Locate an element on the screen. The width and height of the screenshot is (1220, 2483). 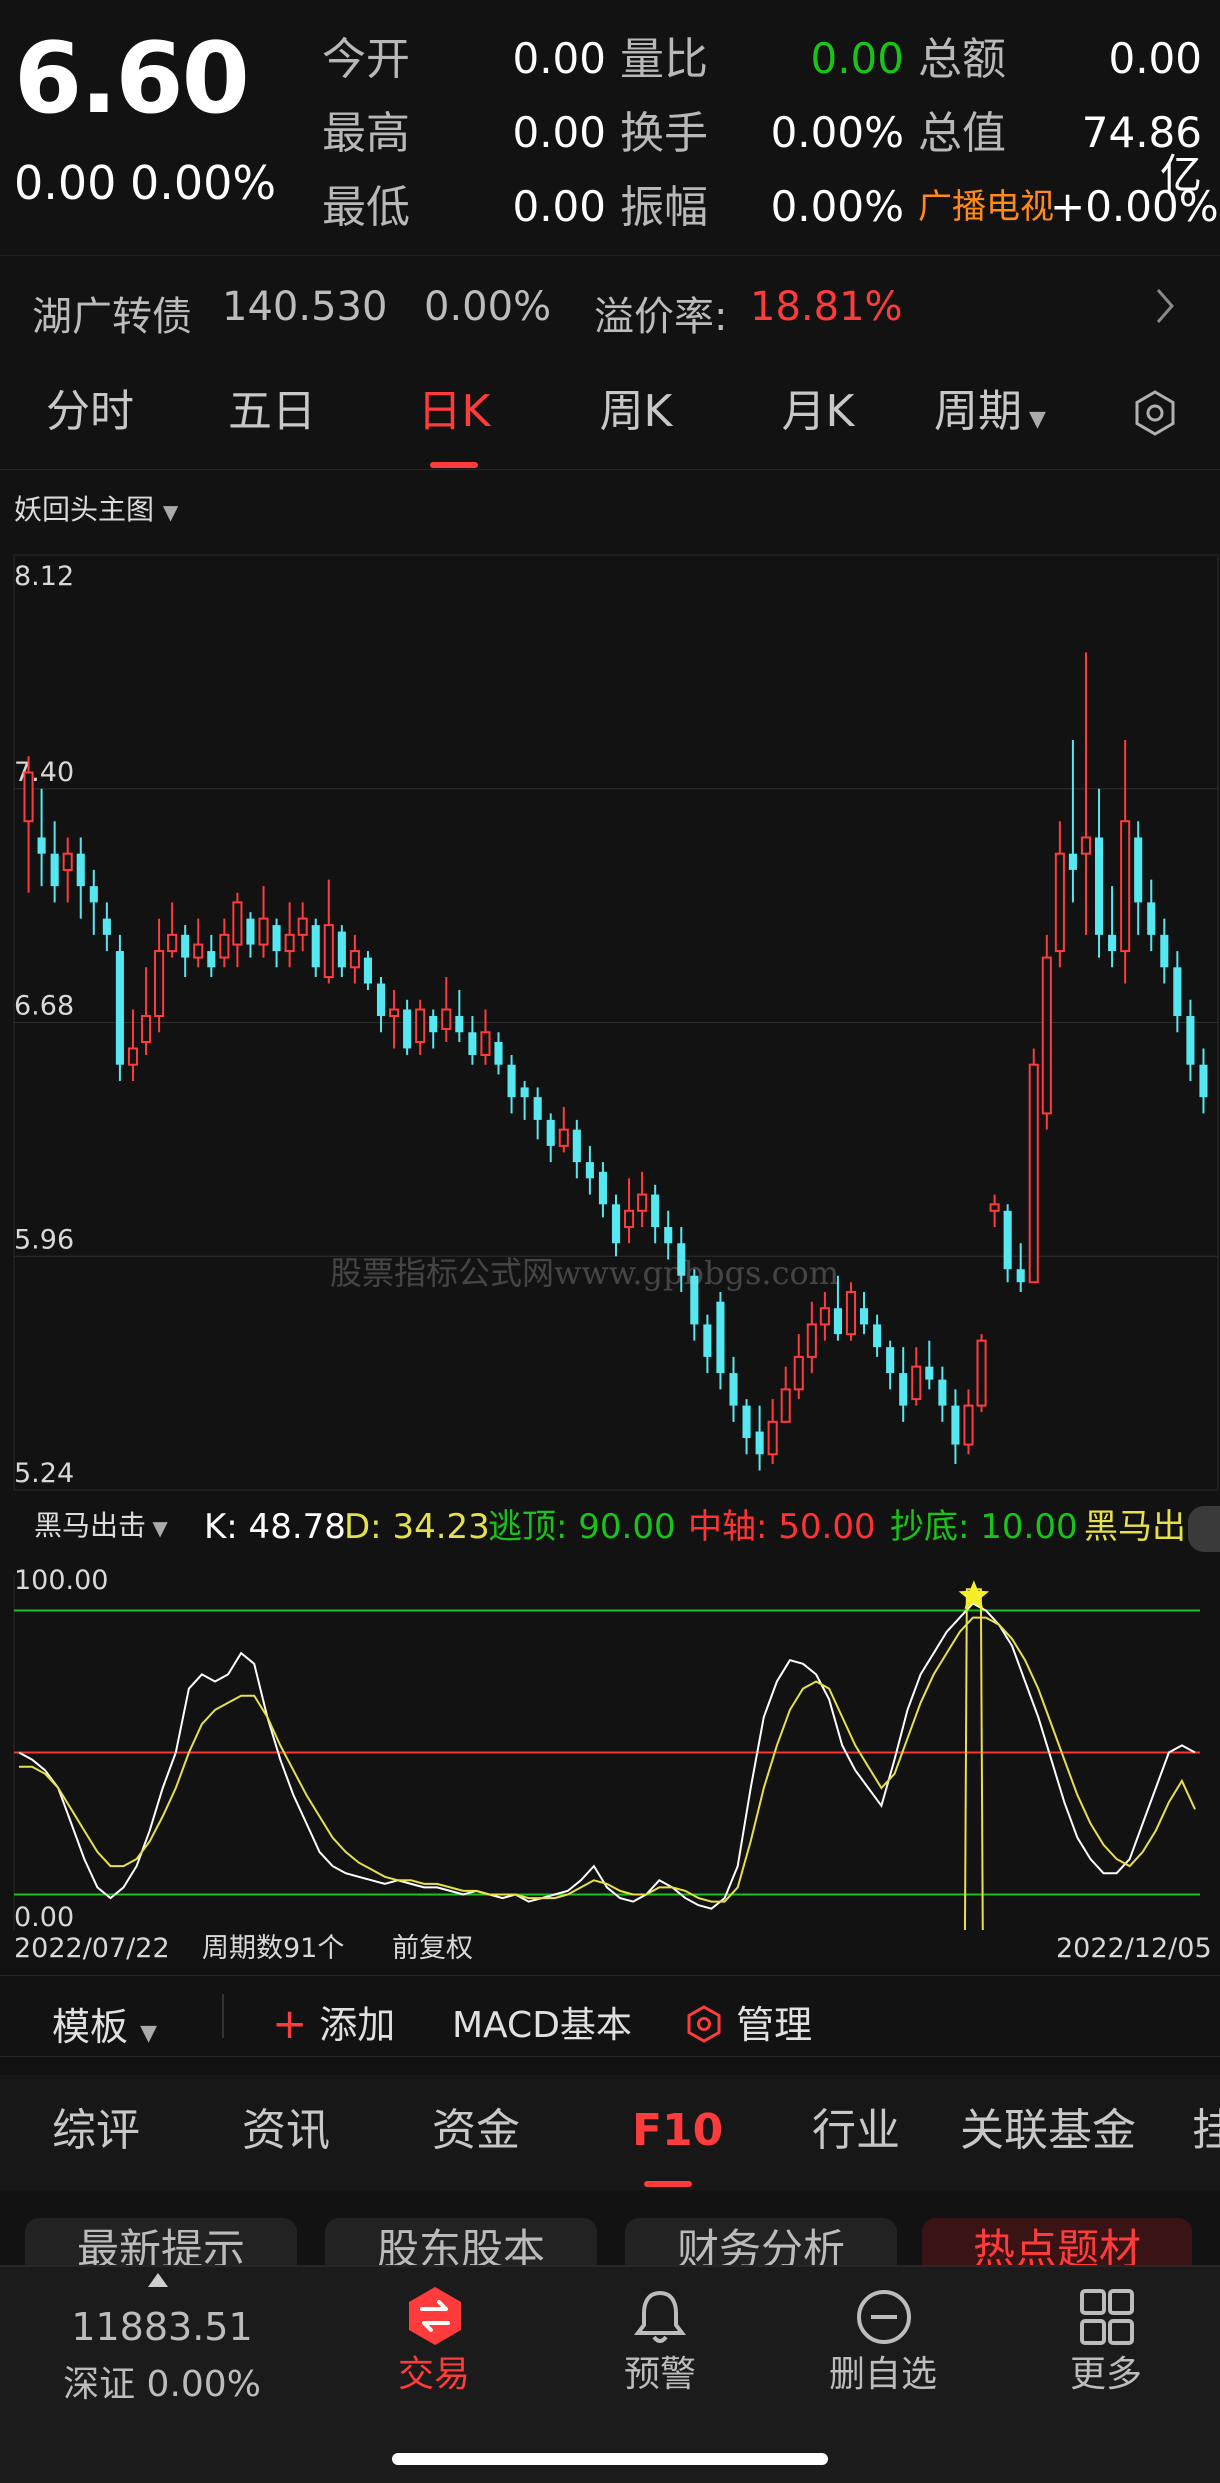
tab-info-5: 关联基金 is located at coordinates (1048, 2131).